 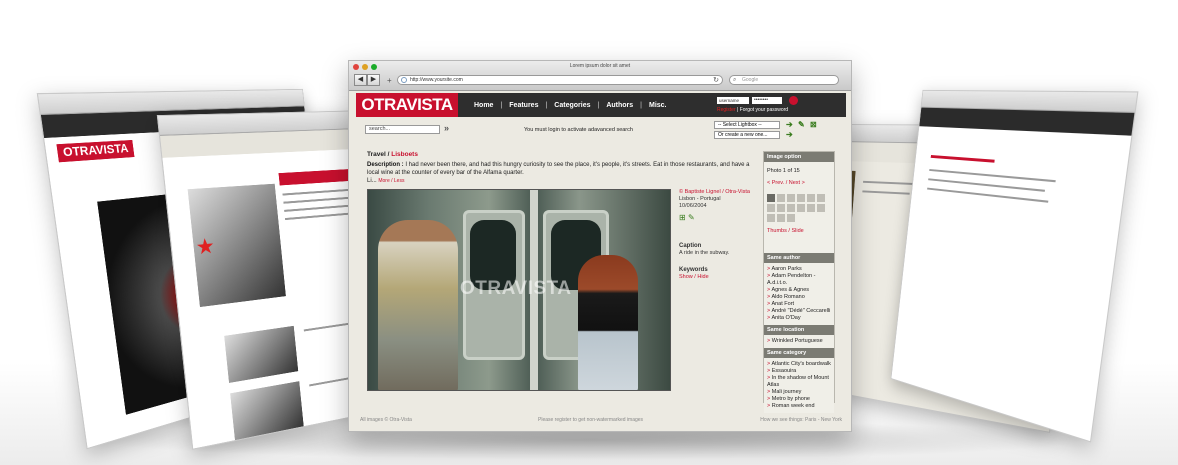 What do you see at coordinates (373, 80) in the screenshot?
I see `forward-button: ▶` at bounding box center [373, 80].